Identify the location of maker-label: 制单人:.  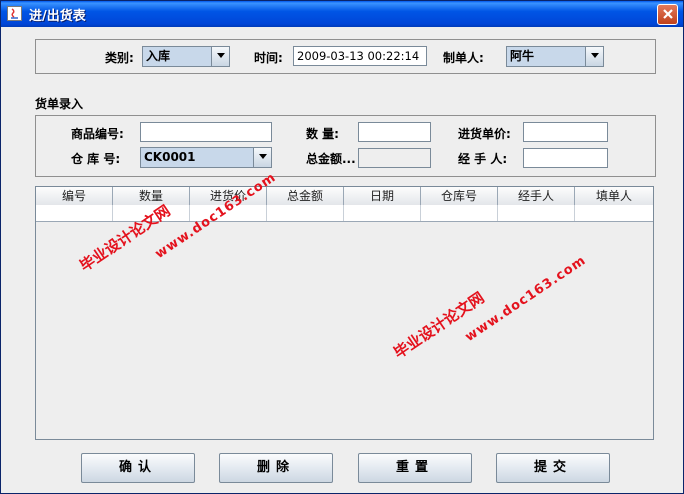
(463, 58).